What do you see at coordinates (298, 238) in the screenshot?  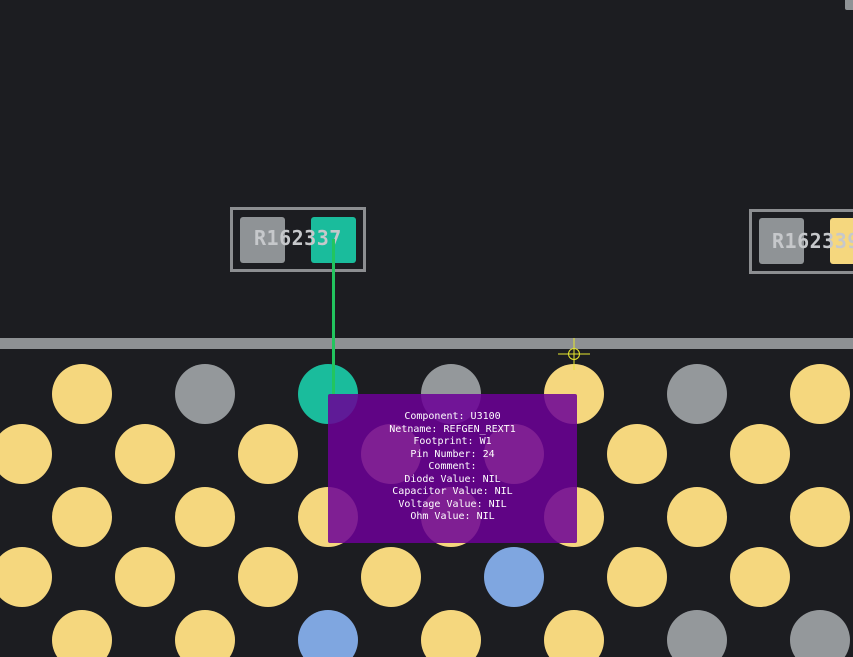 I see `component-label: R162337` at bounding box center [298, 238].